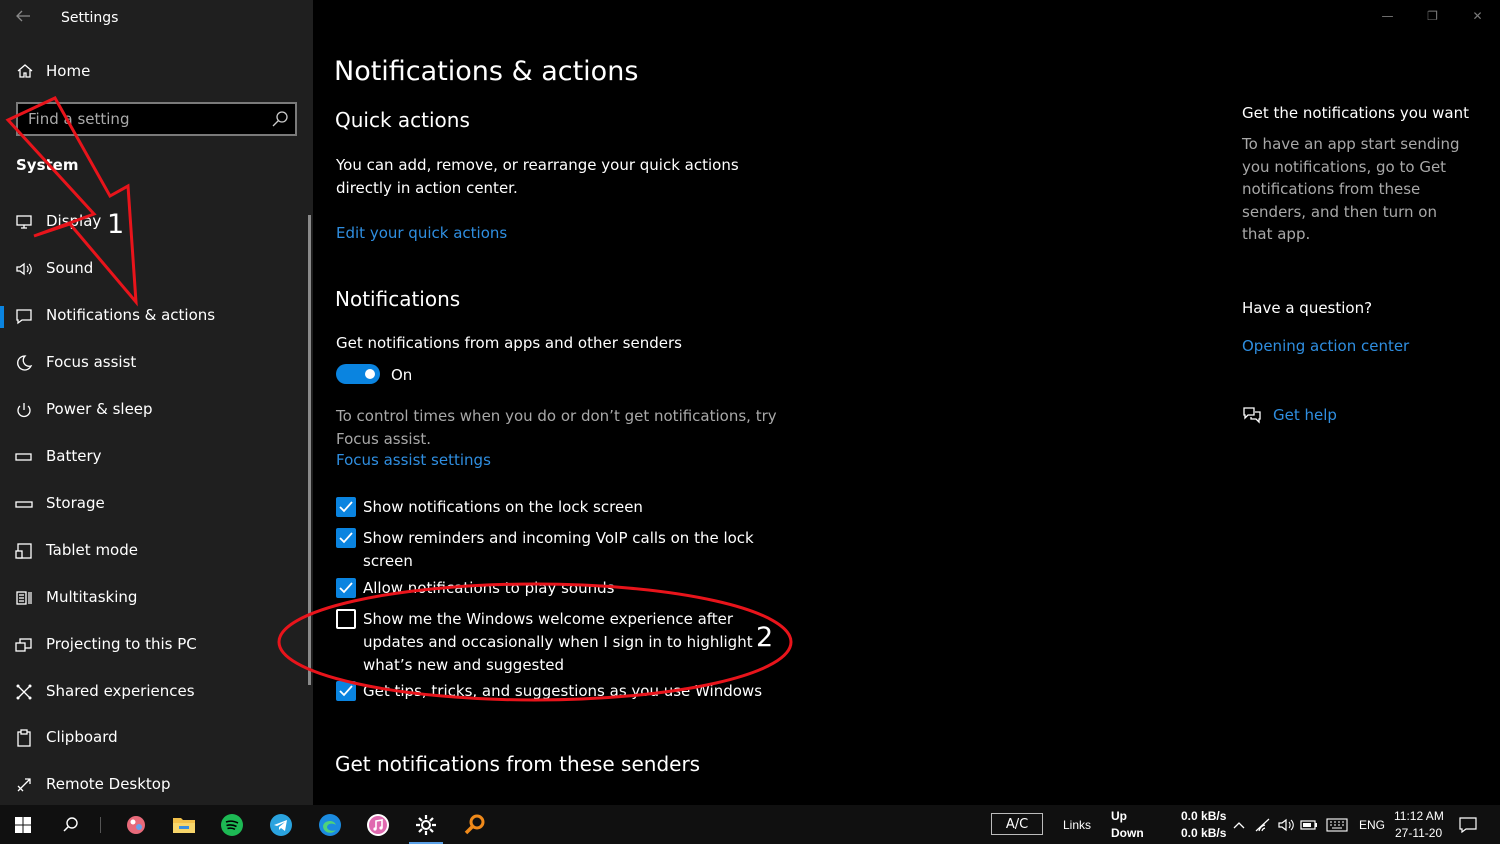 The width and height of the screenshot is (1500, 844). What do you see at coordinates (90, 18) in the screenshot?
I see `app-title: Settings` at bounding box center [90, 18].